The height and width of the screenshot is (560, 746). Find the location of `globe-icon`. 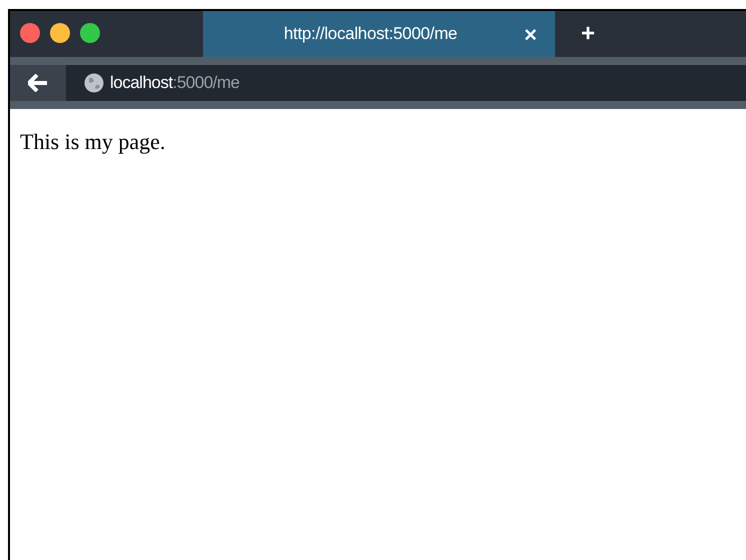

globe-icon is located at coordinates (94, 83).